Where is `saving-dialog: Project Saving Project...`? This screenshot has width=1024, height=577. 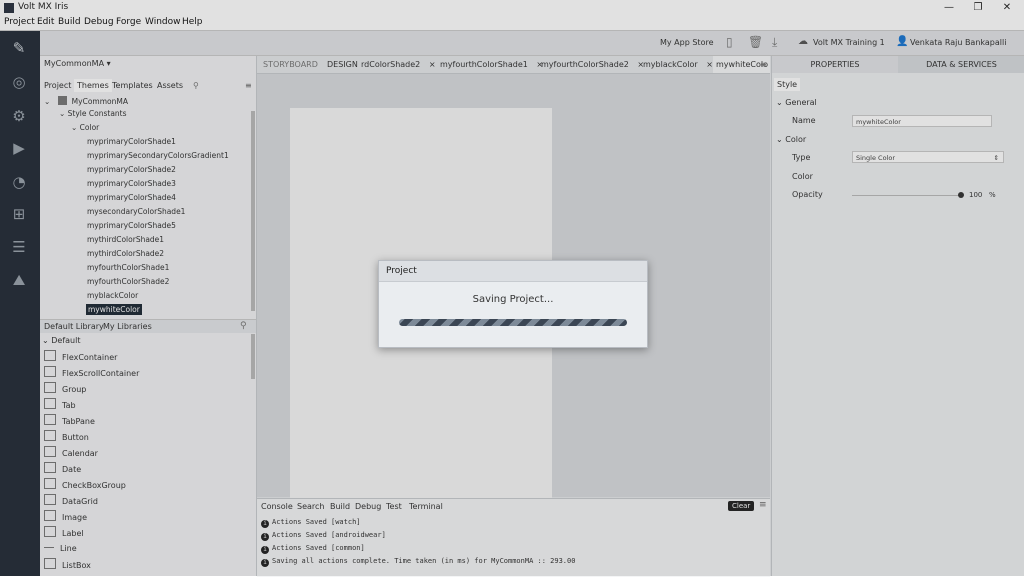 saving-dialog: Project Saving Project... is located at coordinates (513, 304).